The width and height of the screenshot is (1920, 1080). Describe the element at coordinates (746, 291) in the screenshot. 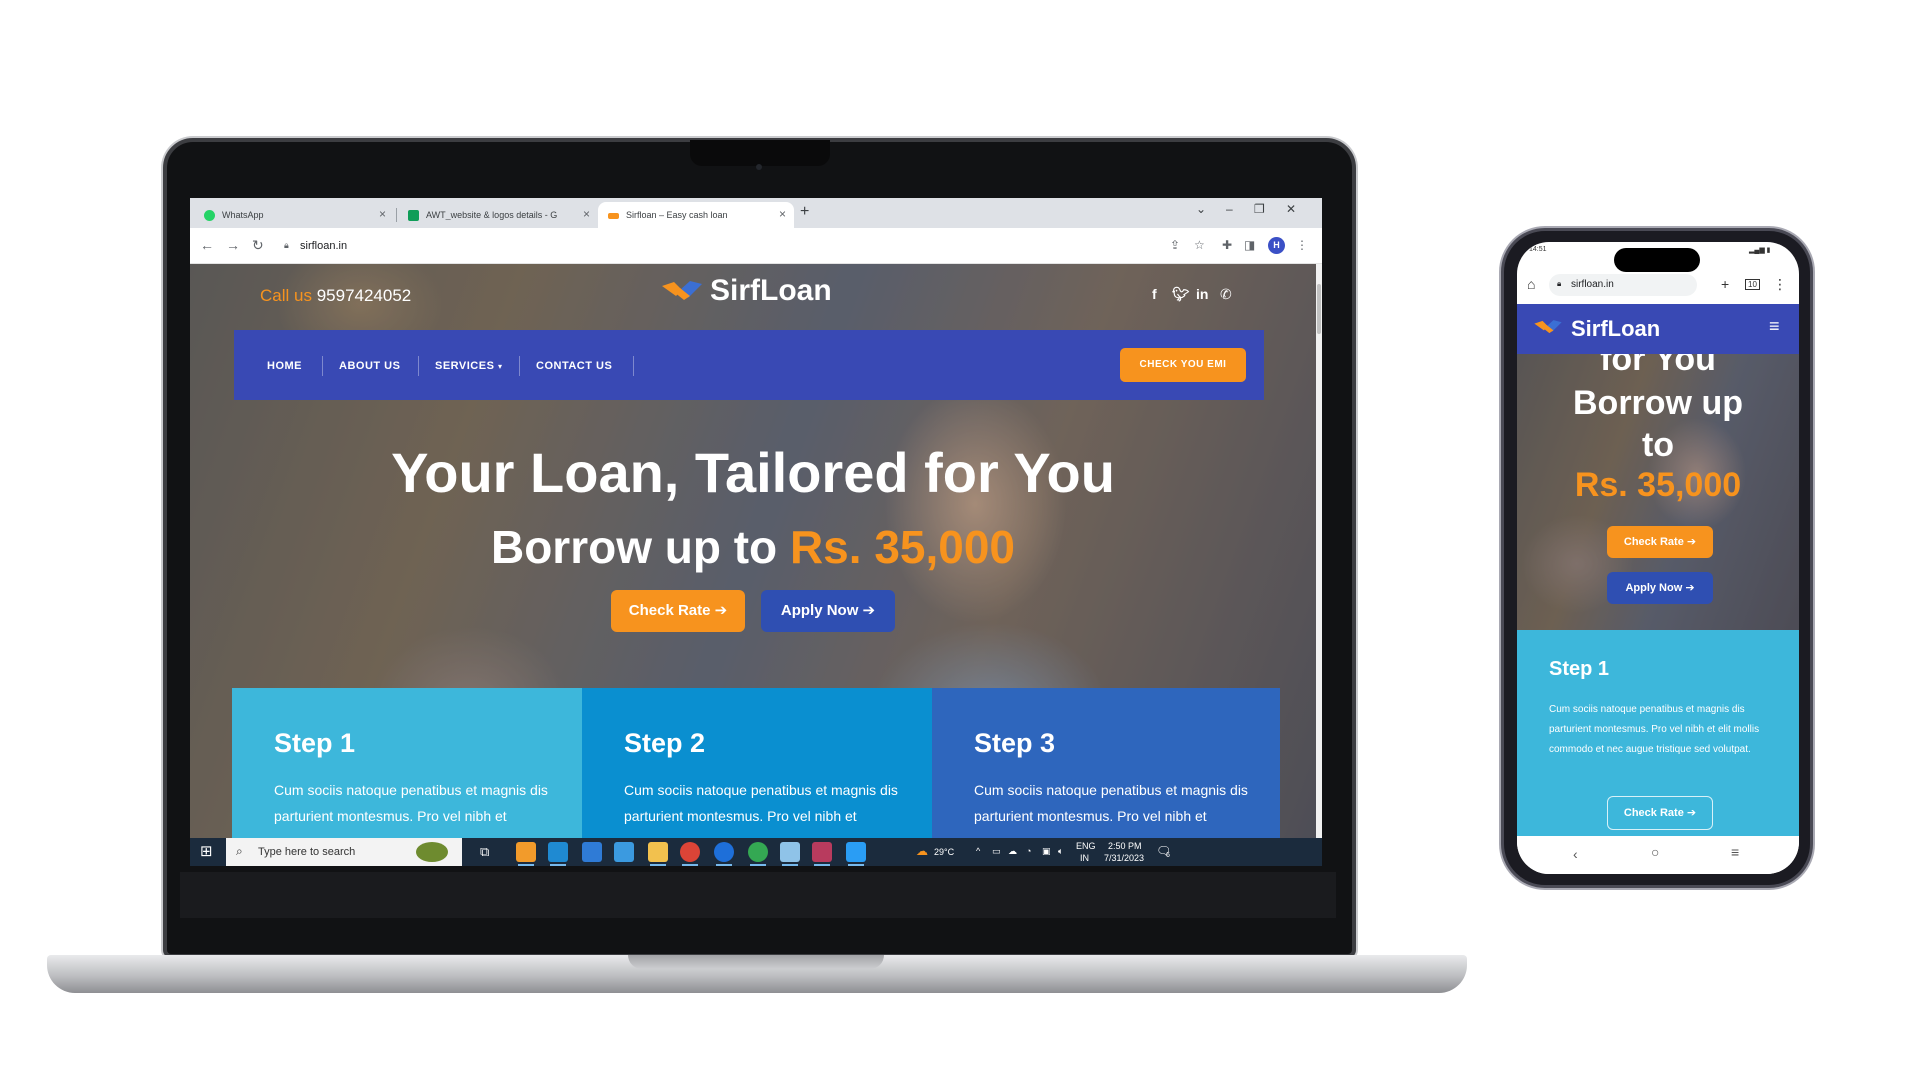

I see `site-logo: SirfLoan` at that location.